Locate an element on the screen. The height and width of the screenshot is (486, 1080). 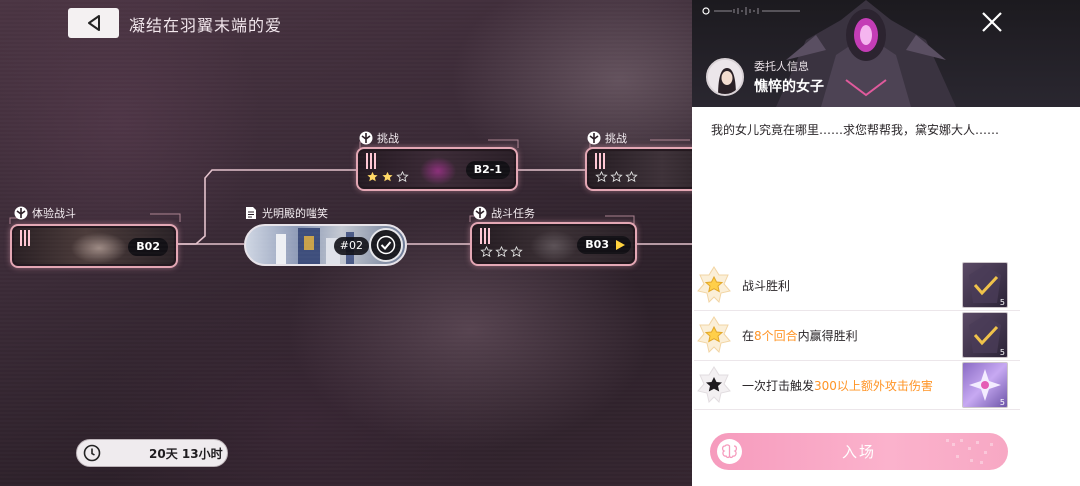
close-icon is located at coordinates (992, 22).